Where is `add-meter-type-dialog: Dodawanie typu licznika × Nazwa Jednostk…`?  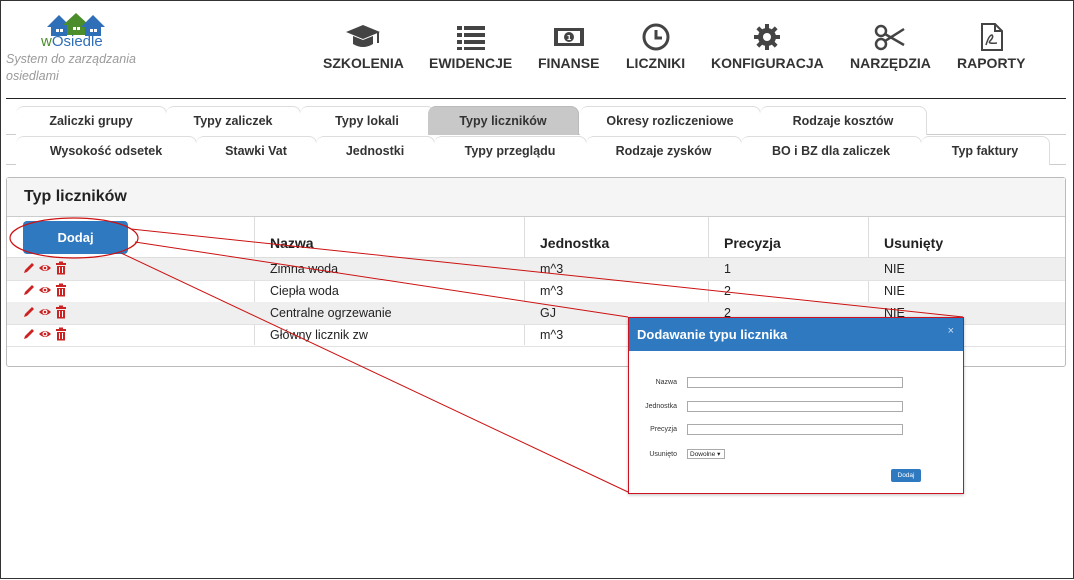
add-meter-type-dialog: Dodawanie typu licznika × Nazwa Jednostk… is located at coordinates (796, 405).